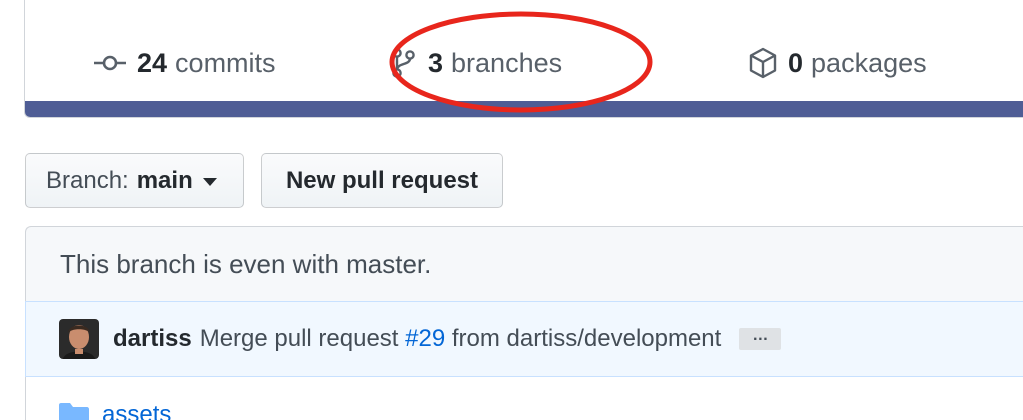 The image size is (1023, 420). Describe the element at coordinates (152, 339) in the screenshot. I see `commit-author: dartiss` at that location.